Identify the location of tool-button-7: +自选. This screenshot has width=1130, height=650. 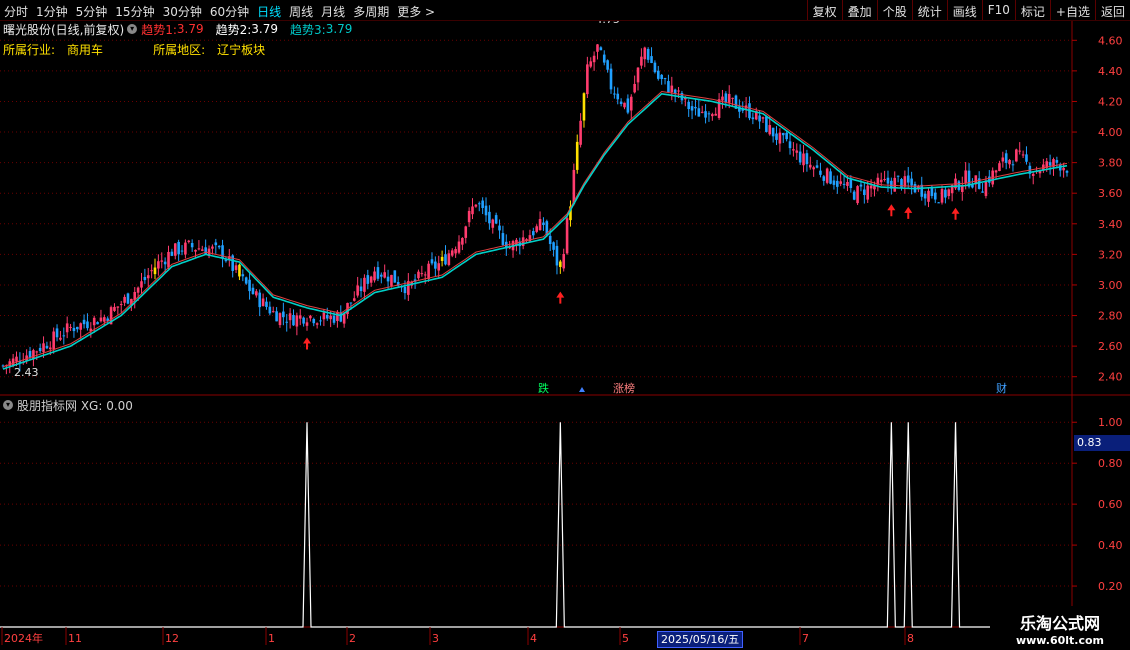
(1072, 10).